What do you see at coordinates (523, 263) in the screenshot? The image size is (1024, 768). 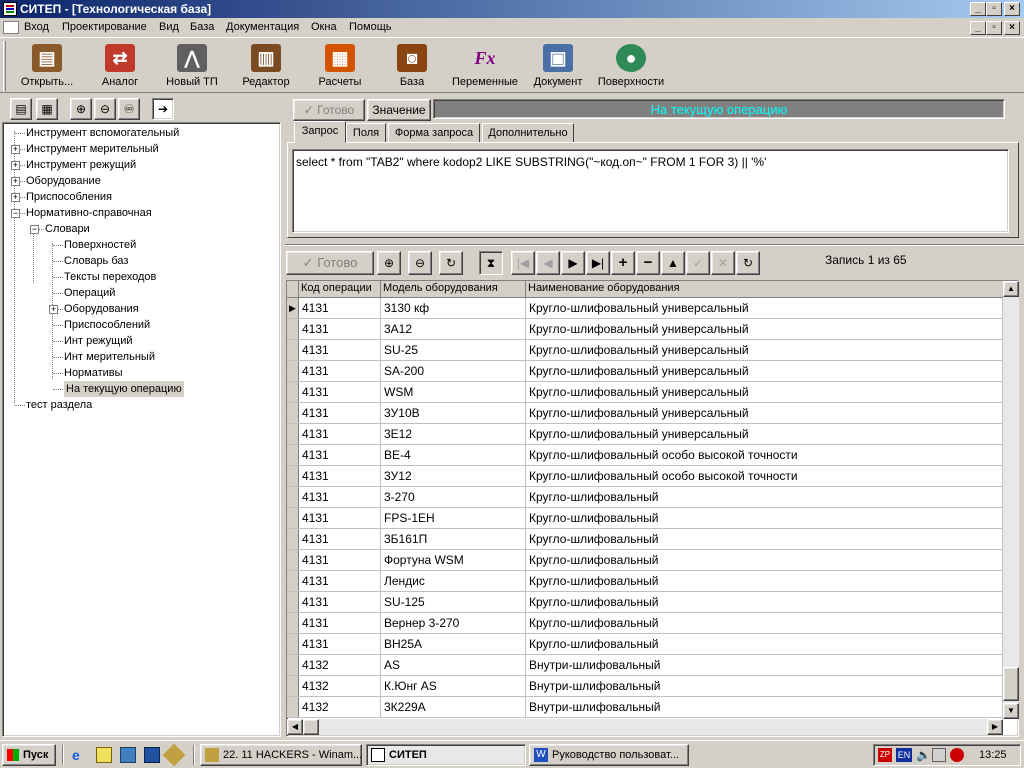 I see `nav-first-button: |◀` at bounding box center [523, 263].